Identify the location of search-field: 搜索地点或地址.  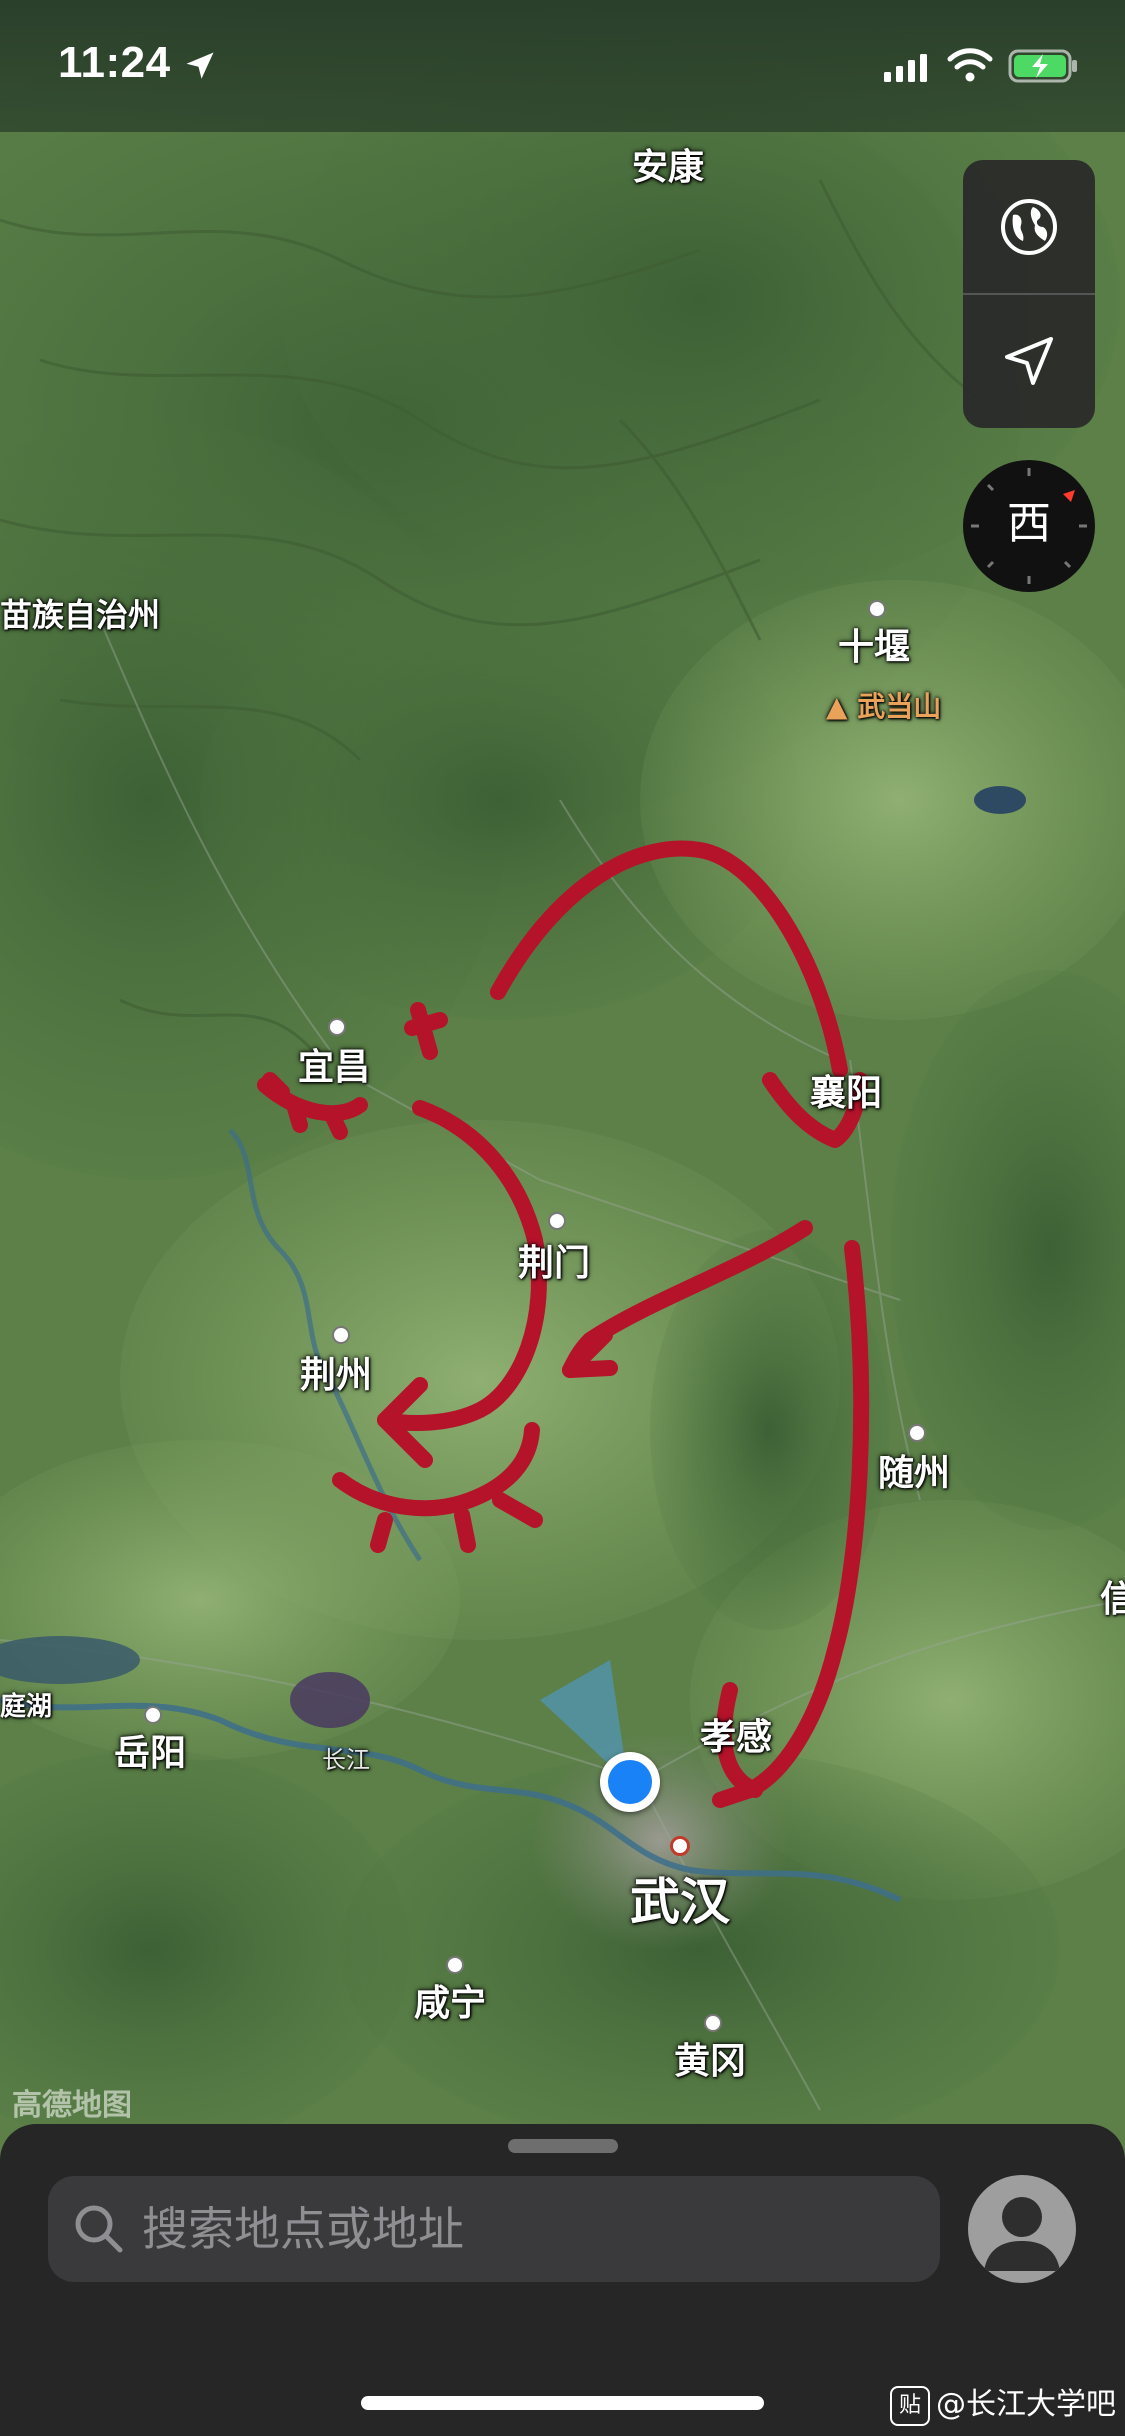
(494, 2229).